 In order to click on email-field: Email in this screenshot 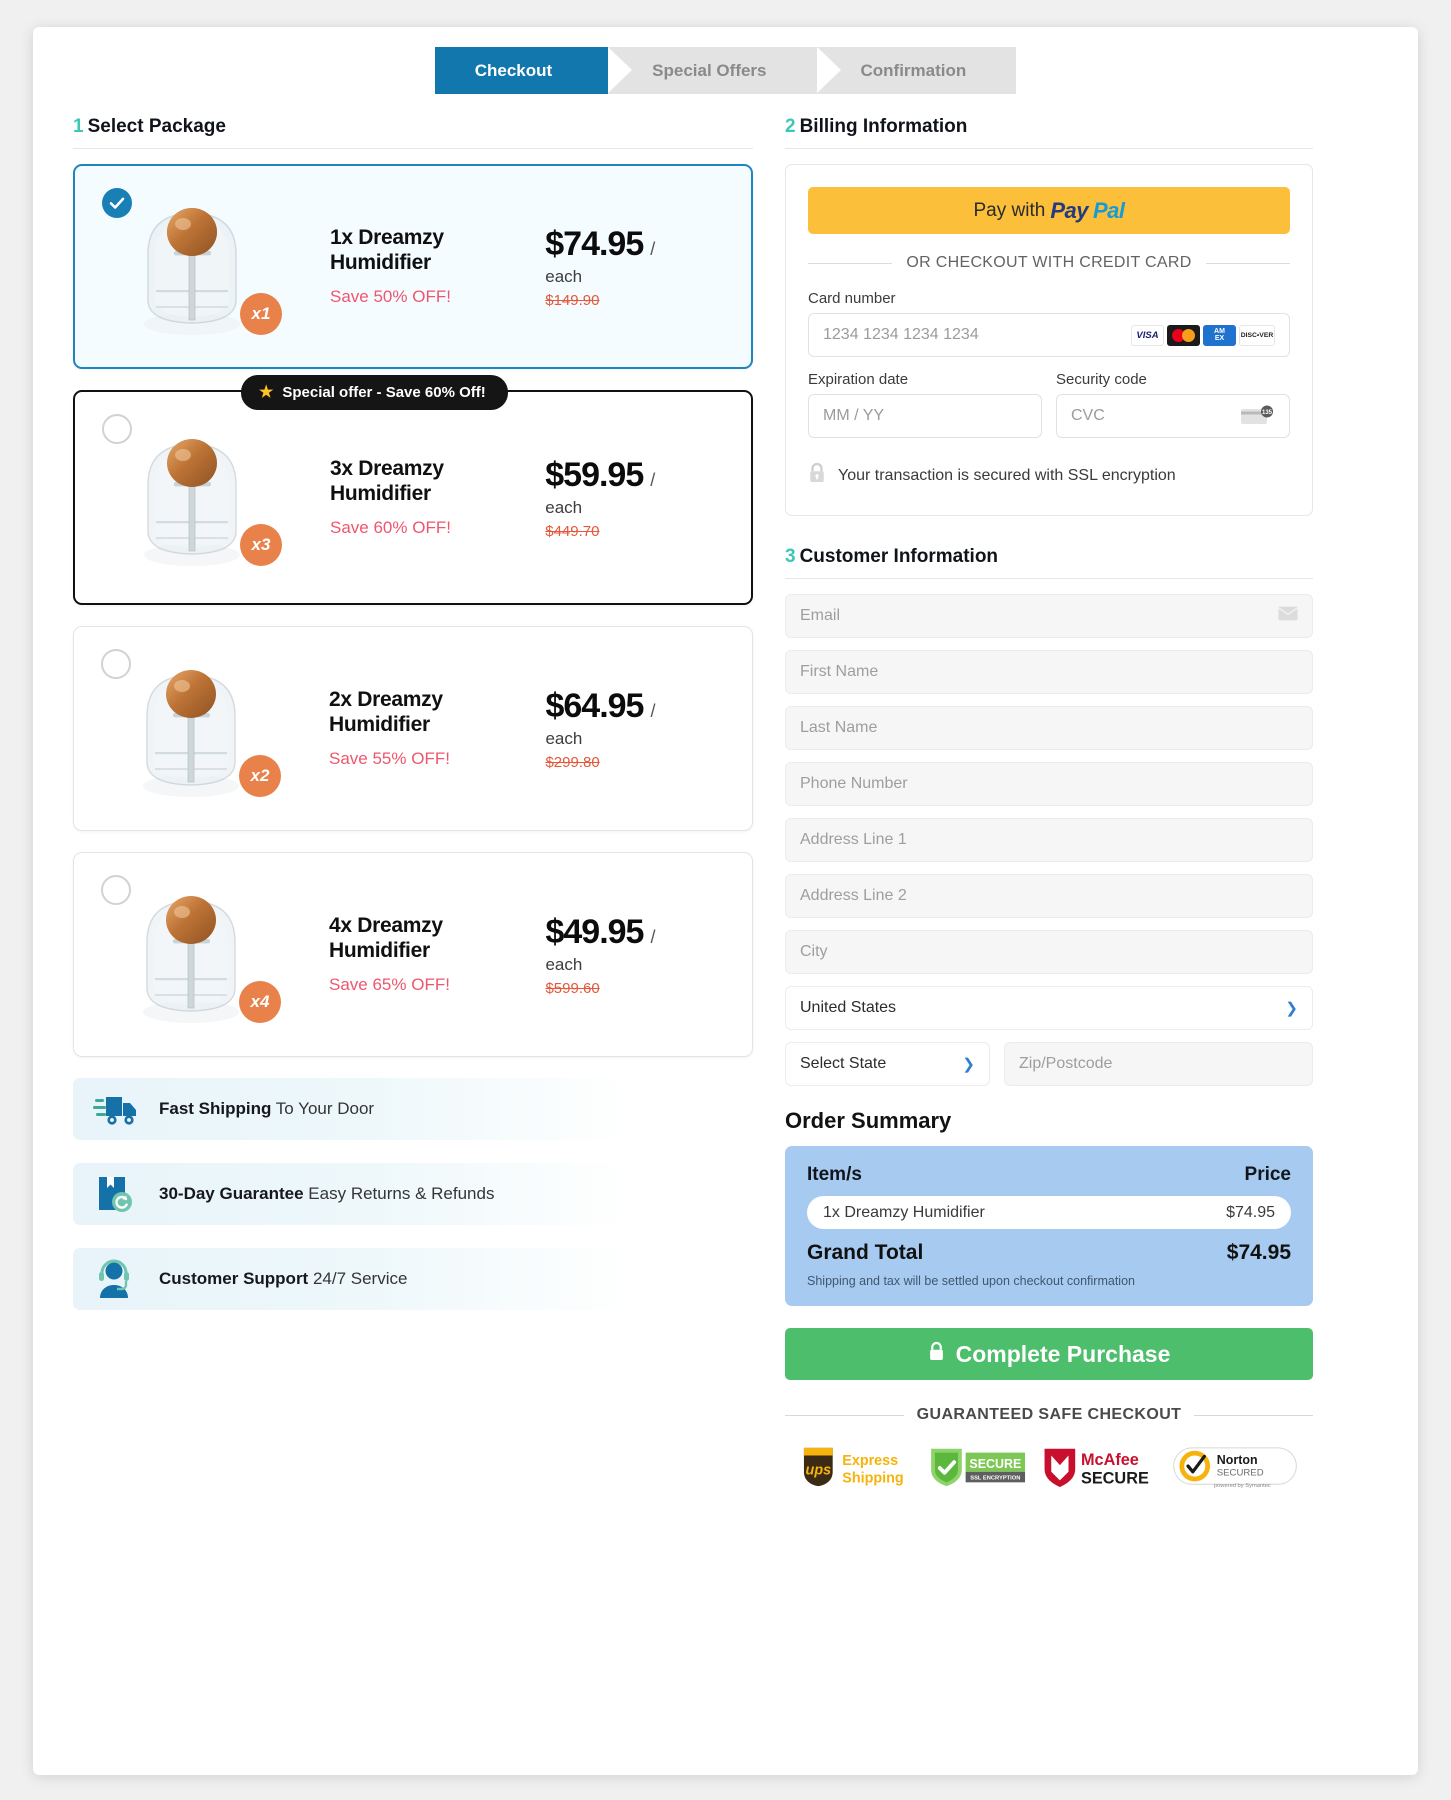, I will do `click(1049, 616)`.